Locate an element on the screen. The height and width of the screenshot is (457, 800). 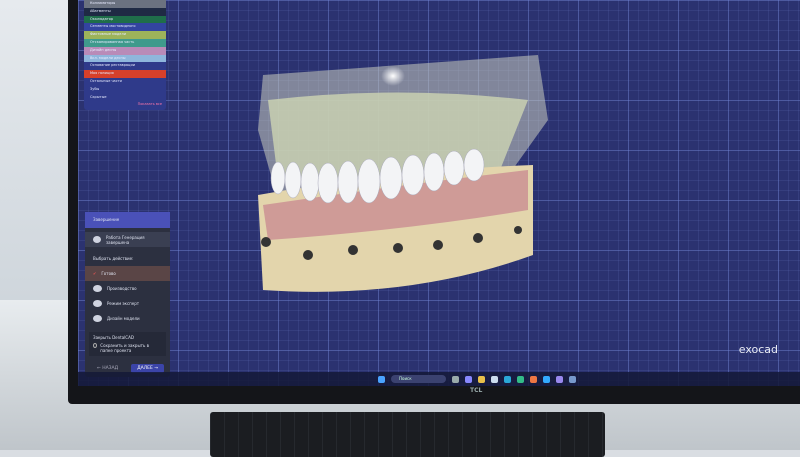
search-input: Поиск is located at coordinates (418, 379).